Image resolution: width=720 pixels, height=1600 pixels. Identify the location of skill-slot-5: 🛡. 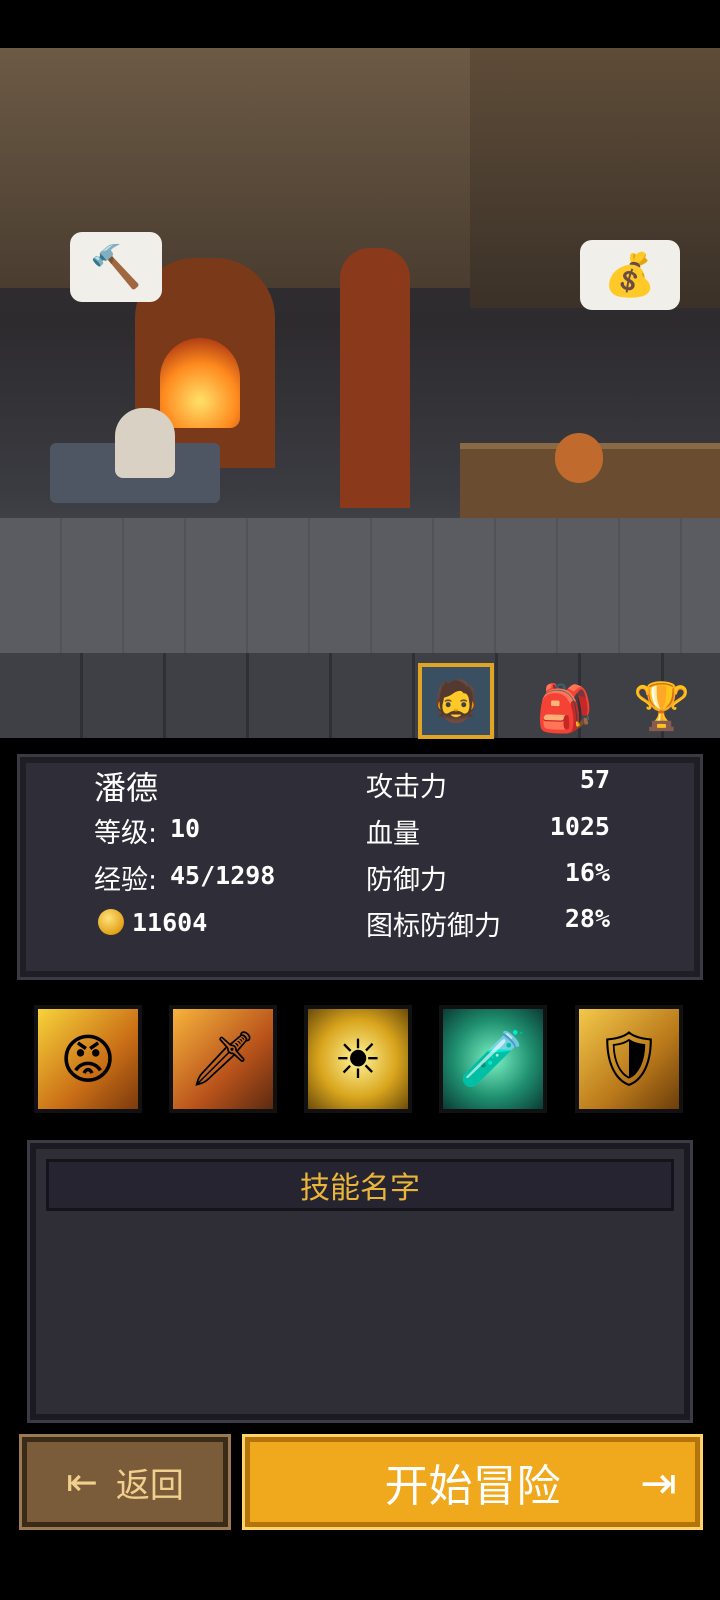
(629, 1059).